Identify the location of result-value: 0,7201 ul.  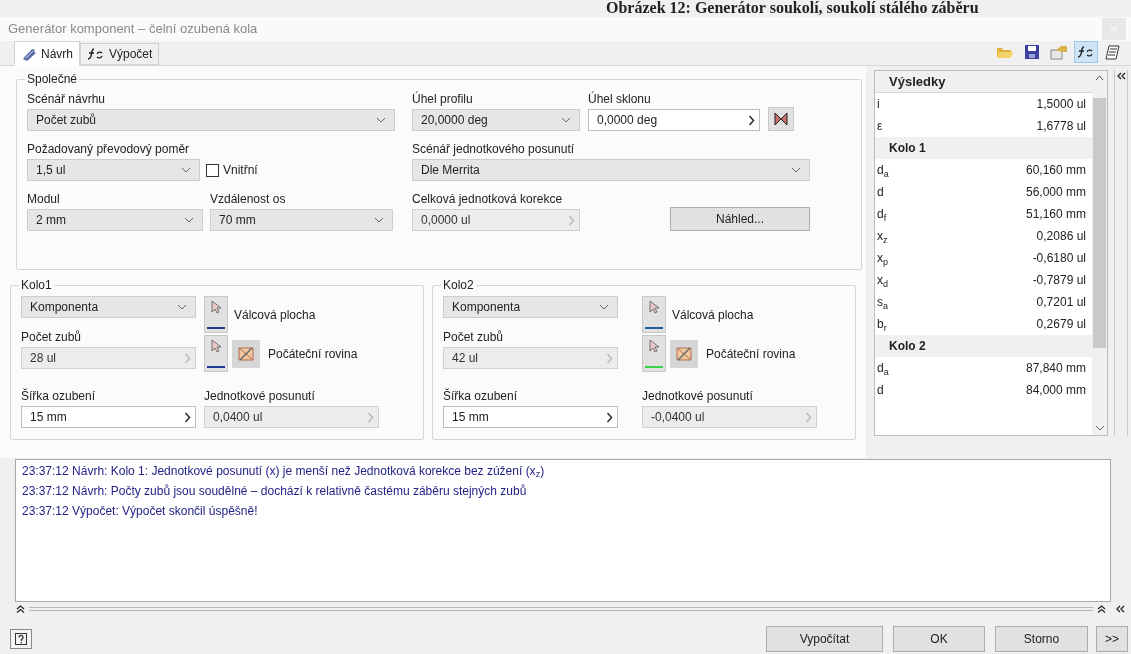
(1061, 303).